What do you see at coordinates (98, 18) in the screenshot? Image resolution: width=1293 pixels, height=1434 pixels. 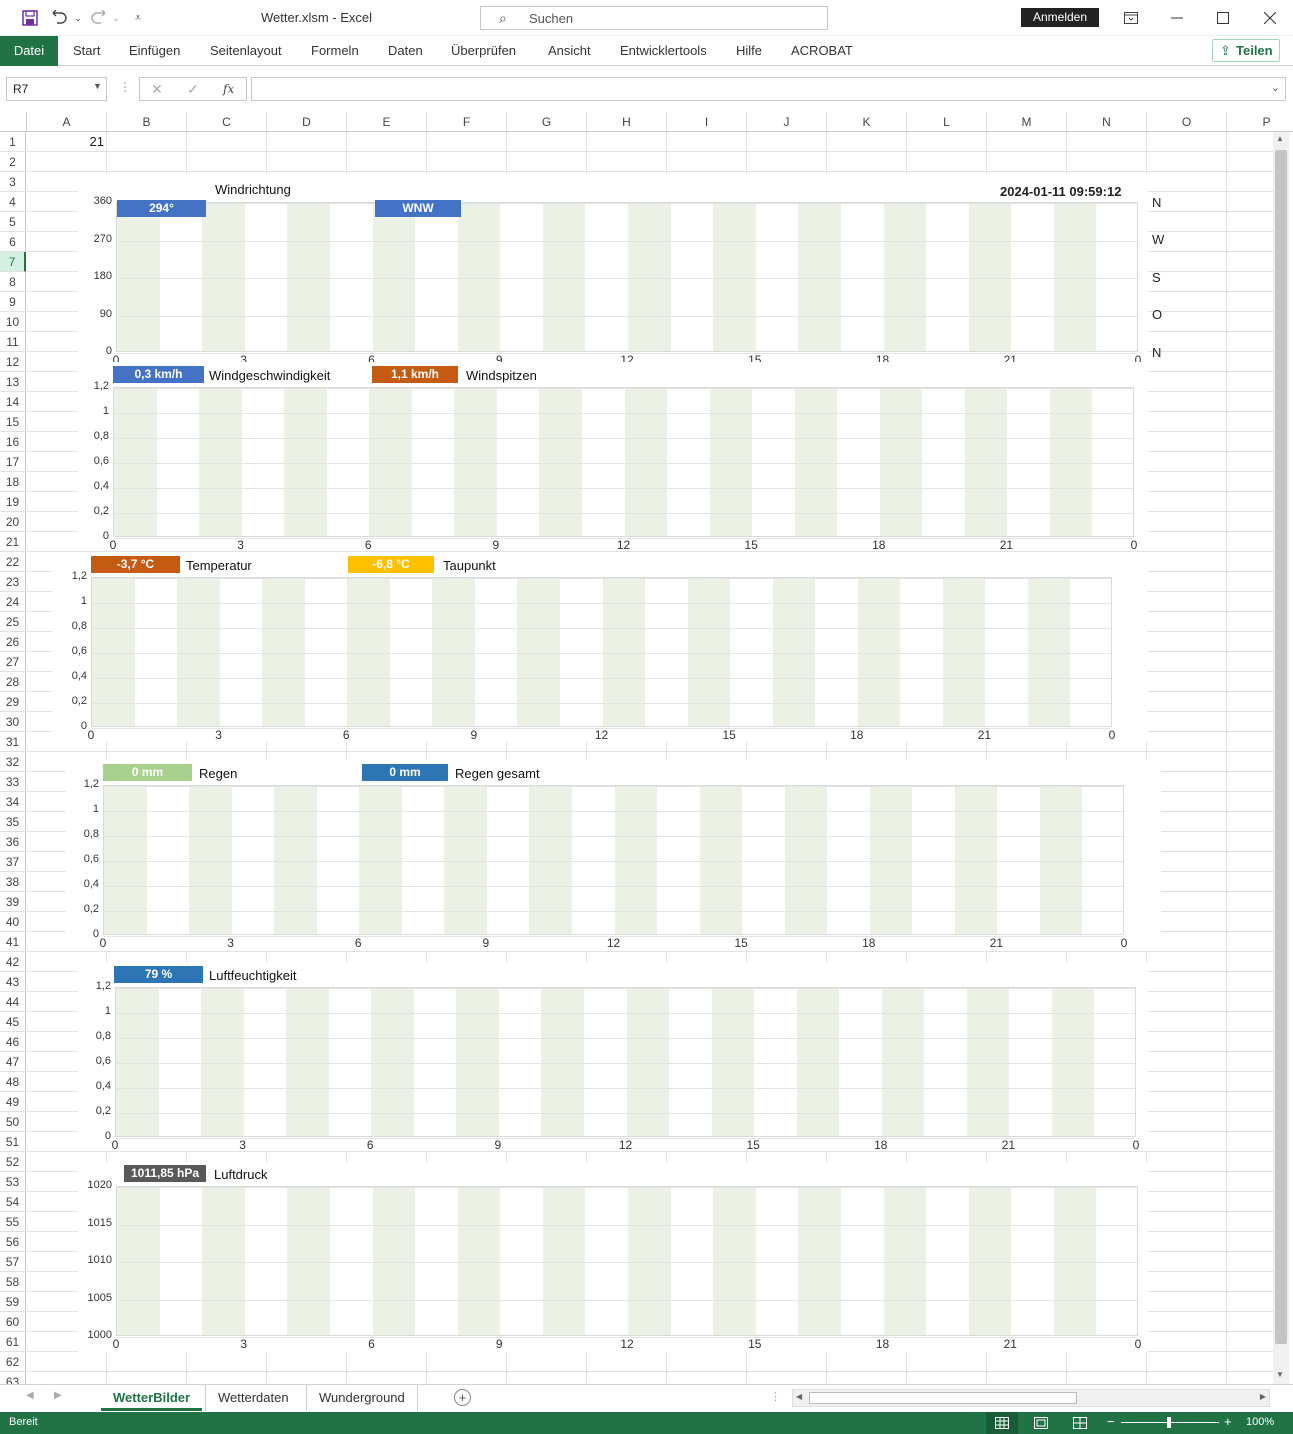 I see `redo-icon` at bounding box center [98, 18].